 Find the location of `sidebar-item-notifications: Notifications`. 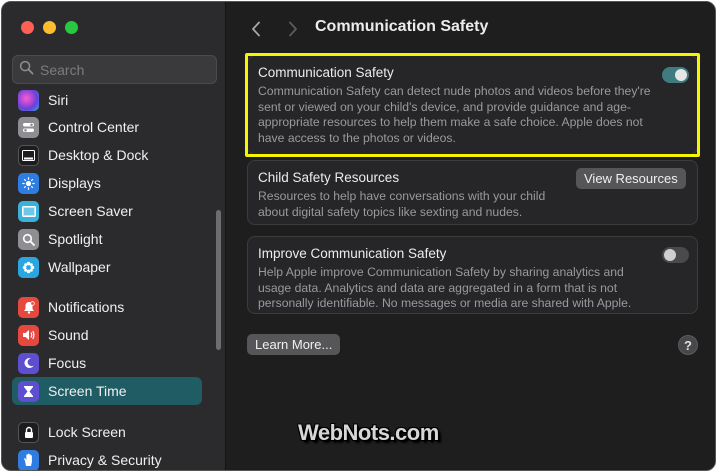

sidebar-item-notifications: Notifications is located at coordinates (107, 307).